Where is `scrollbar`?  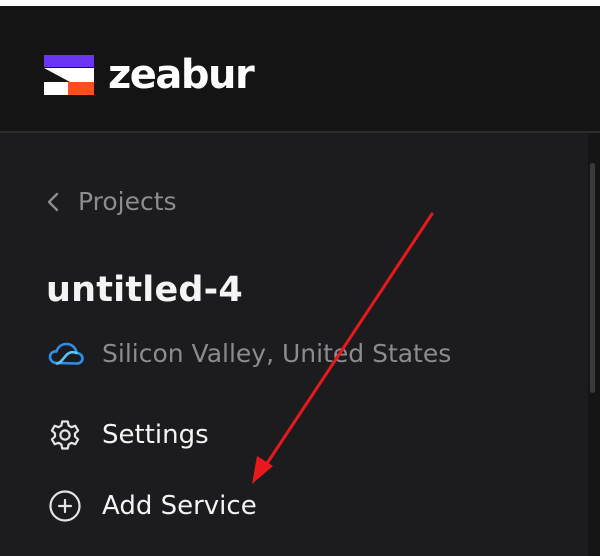
scrollbar is located at coordinates (592, 278).